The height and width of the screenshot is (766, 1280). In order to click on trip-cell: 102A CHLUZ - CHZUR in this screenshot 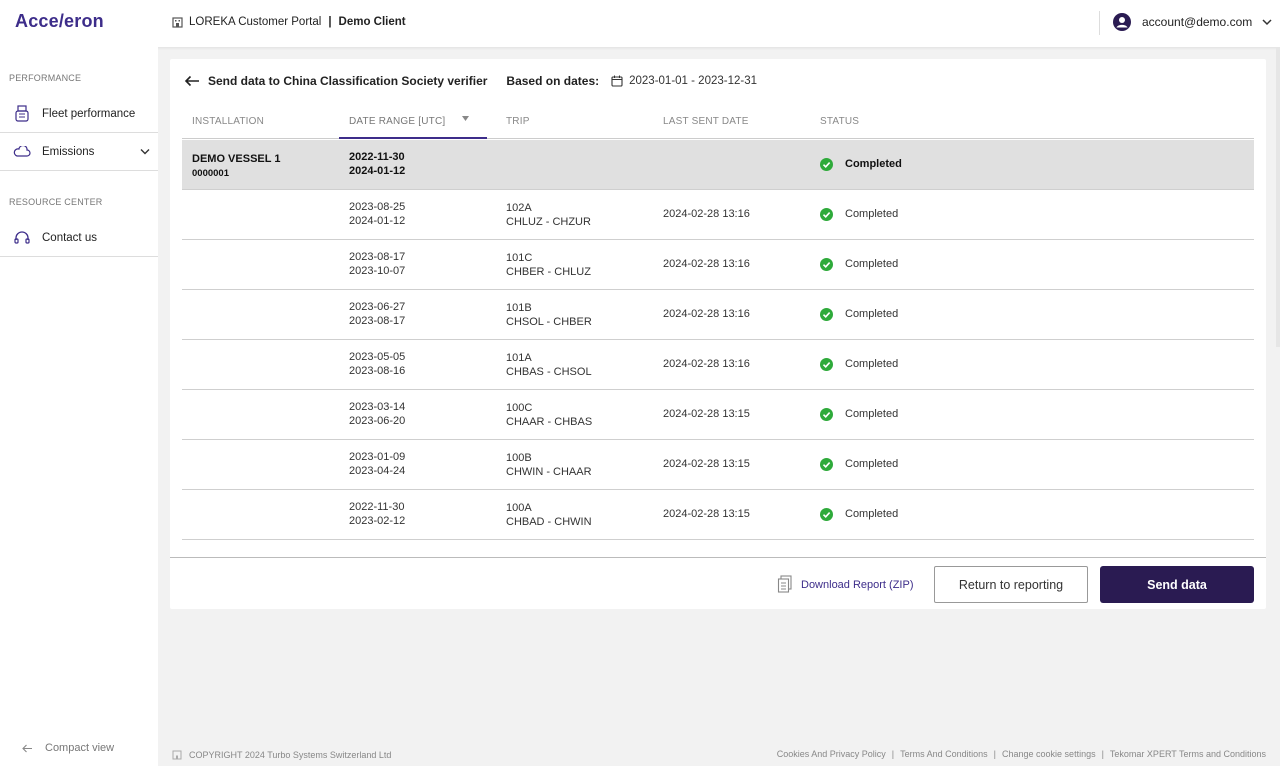, I will do `click(548, 215)`.